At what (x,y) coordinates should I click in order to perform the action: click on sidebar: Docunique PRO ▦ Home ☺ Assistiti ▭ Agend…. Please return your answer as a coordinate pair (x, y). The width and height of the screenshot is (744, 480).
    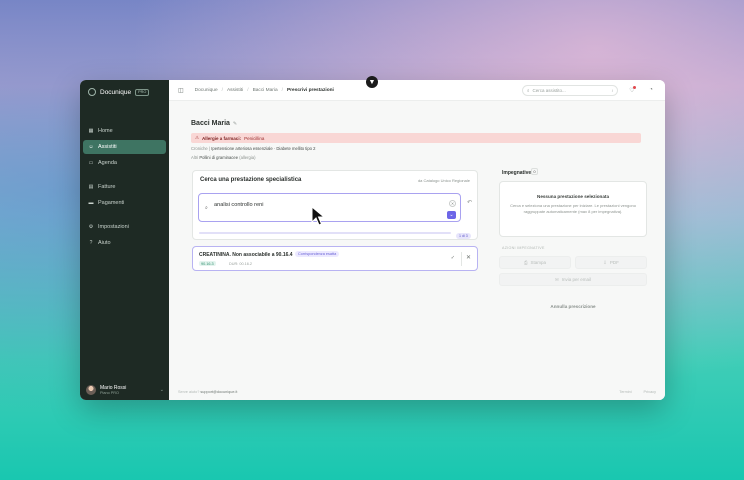
    Looking at the image, I should click on (124, 240).